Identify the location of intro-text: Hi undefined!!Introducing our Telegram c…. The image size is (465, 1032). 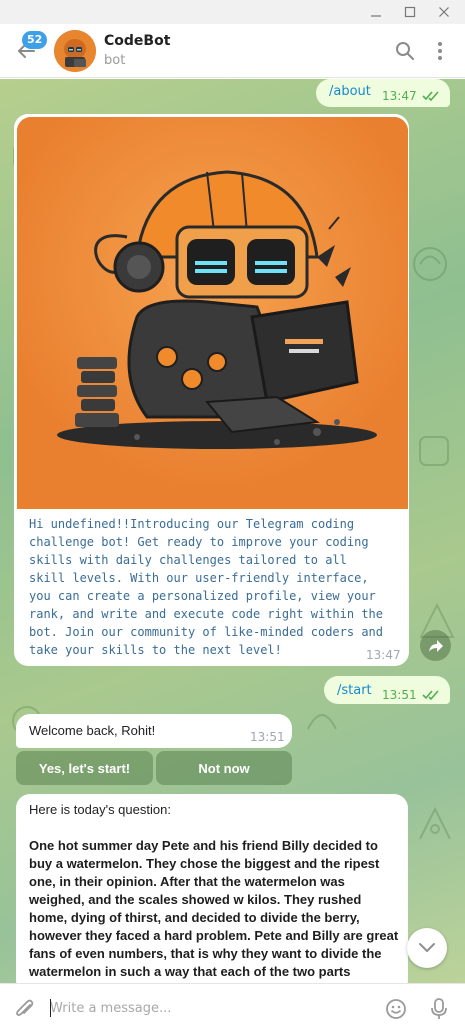
(206, 587).